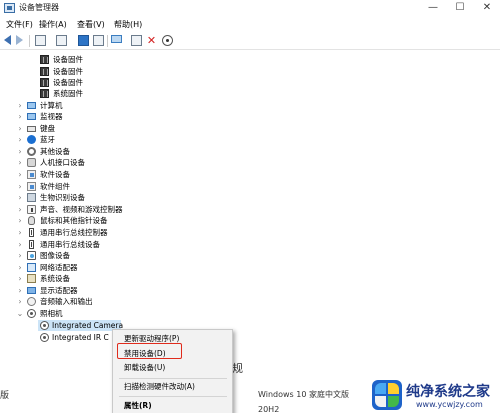 The height and width of the screenshot is (413, 500). I want to click on software-device-icon, so click(31, 174).